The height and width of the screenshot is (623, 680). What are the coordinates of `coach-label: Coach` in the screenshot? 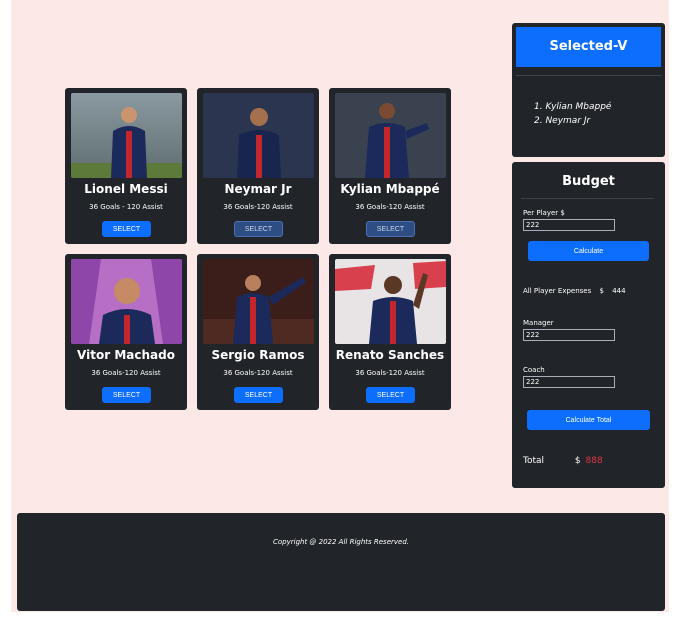 It's located at (534, 370).